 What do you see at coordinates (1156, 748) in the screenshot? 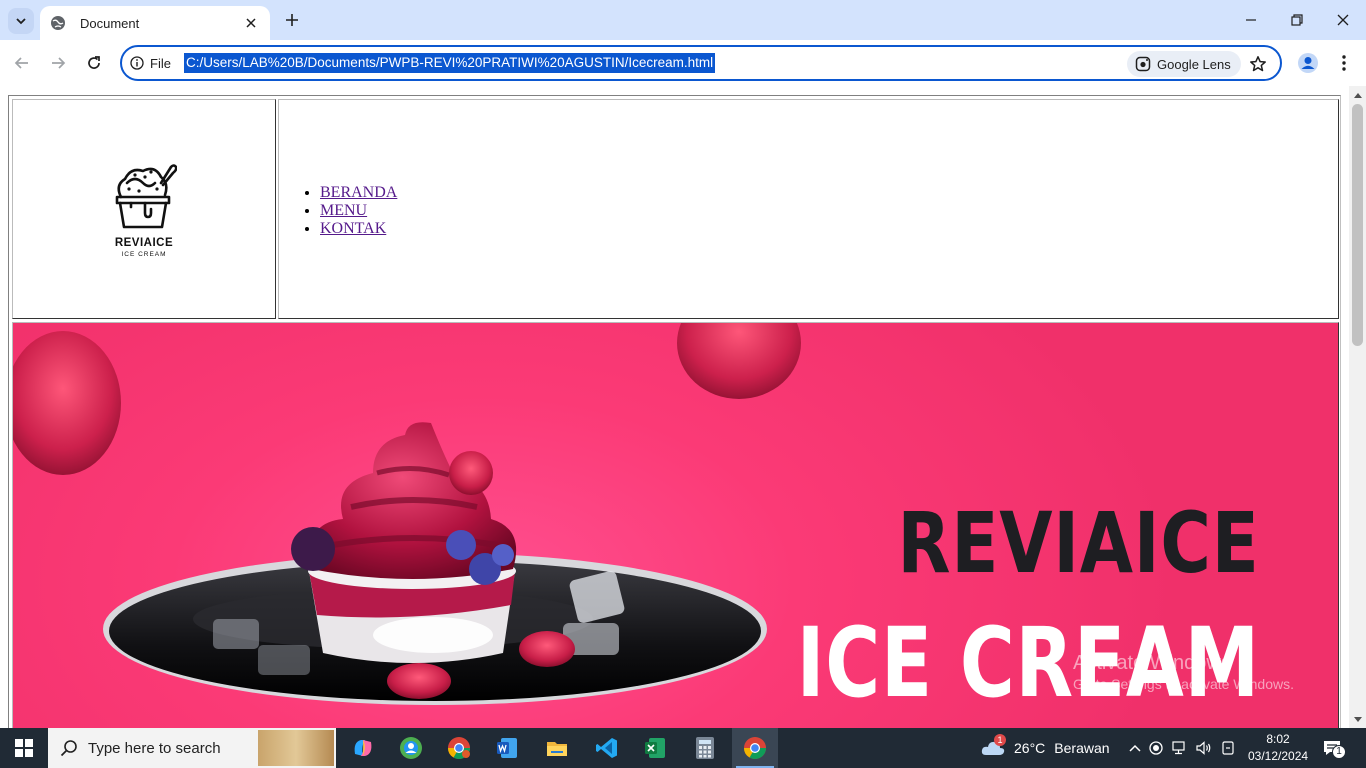
I see `record-icon` at bounding box center [1156, 748].